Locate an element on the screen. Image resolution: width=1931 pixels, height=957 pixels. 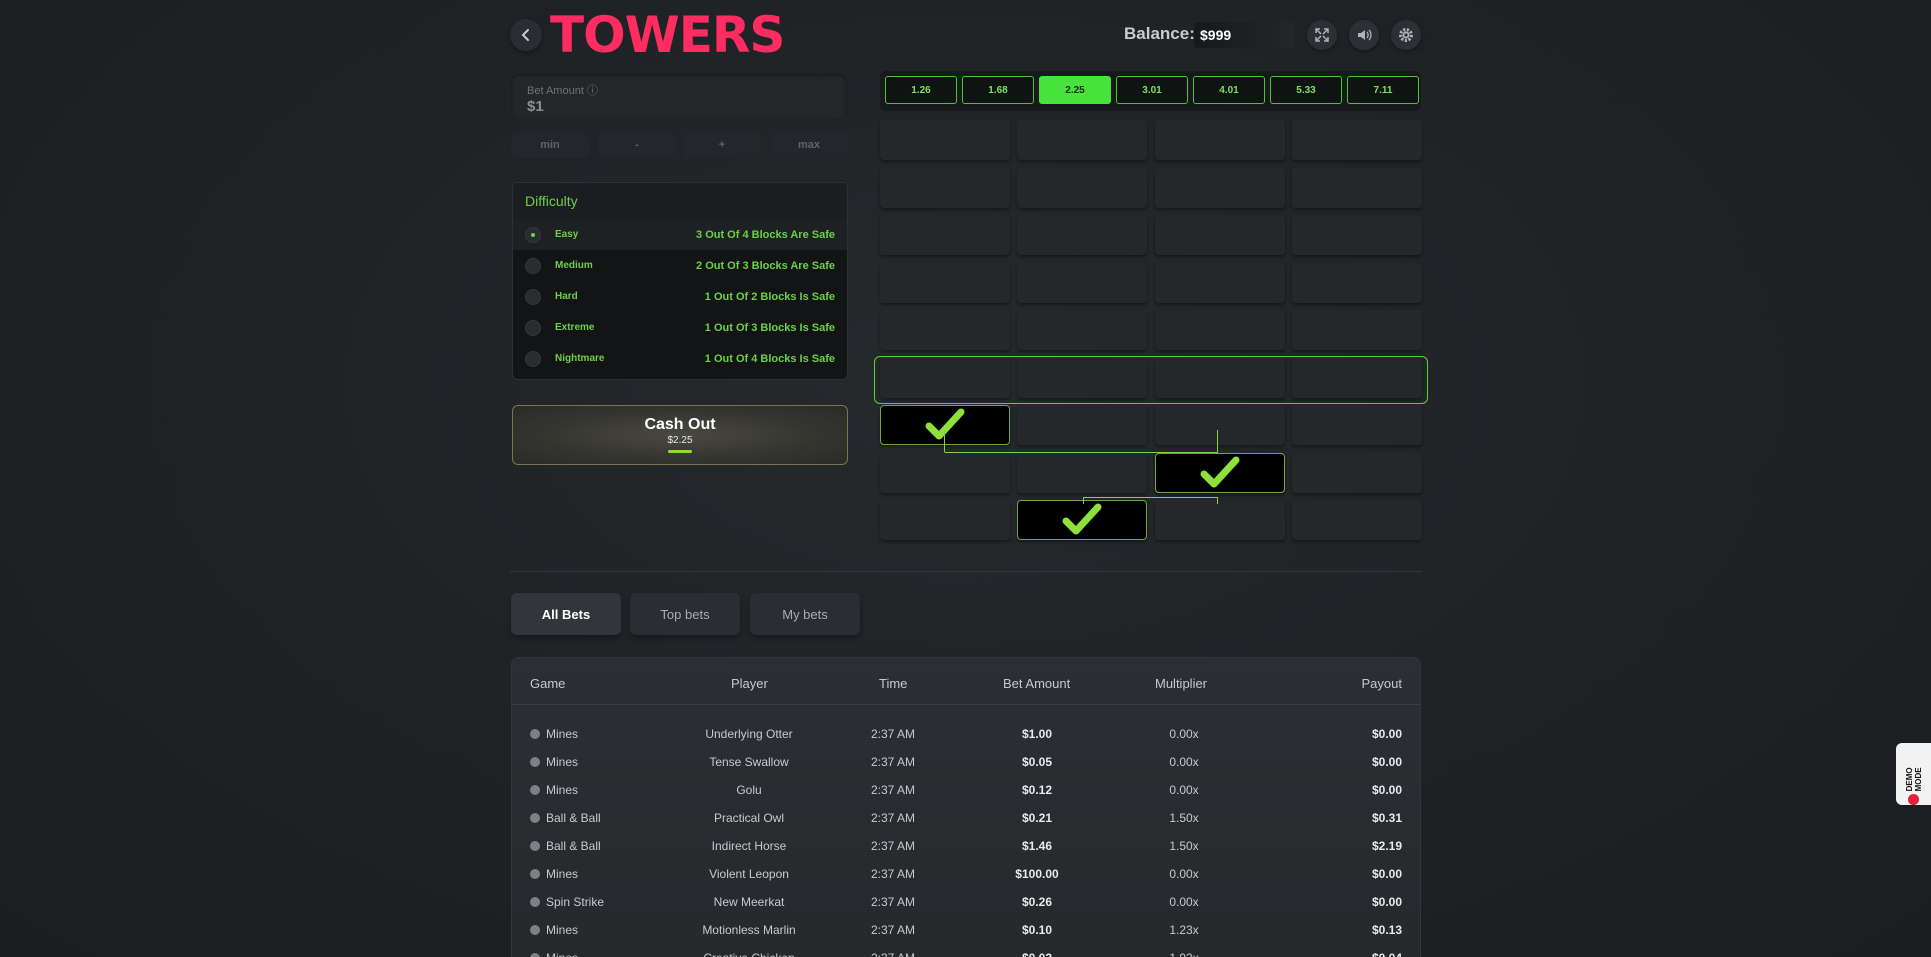
cell-player: Golu is located at coordinates (749, 790).